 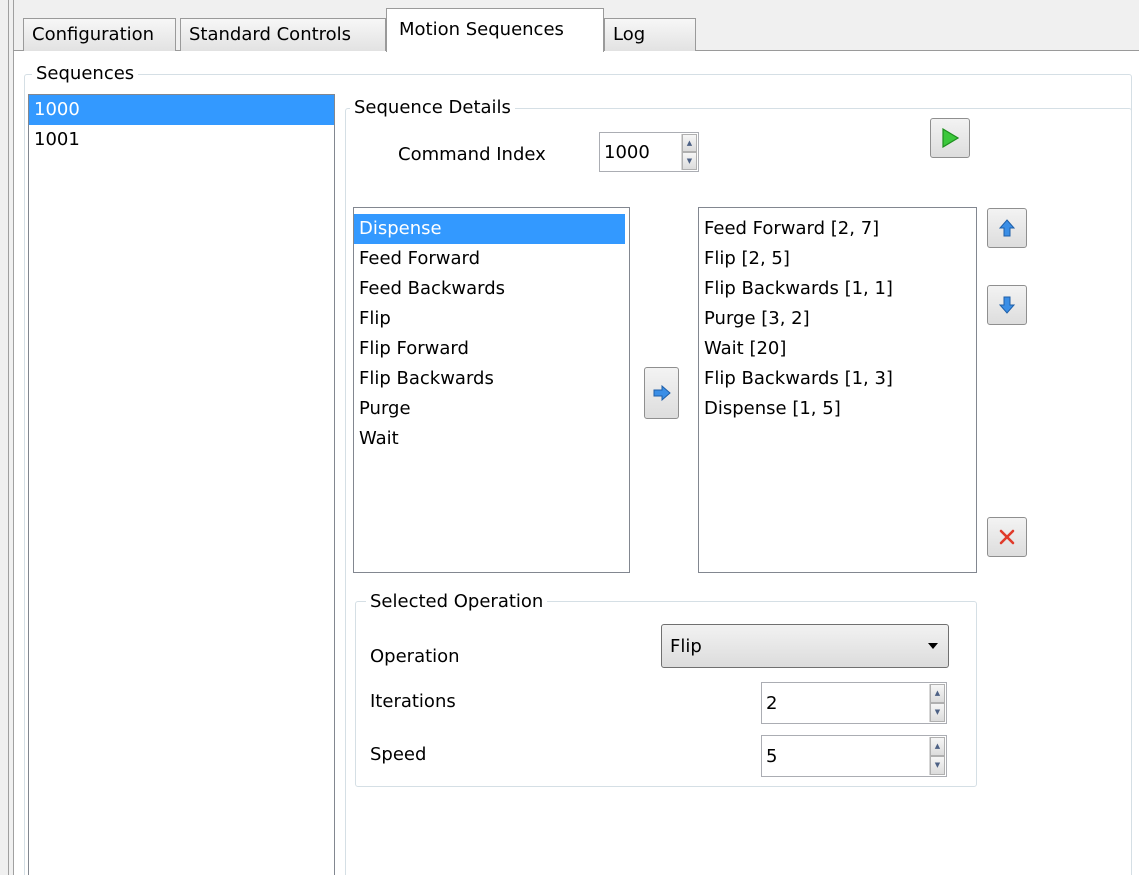 I want to click on sequences-group-title: Sequences, so click(x=85, y=74).